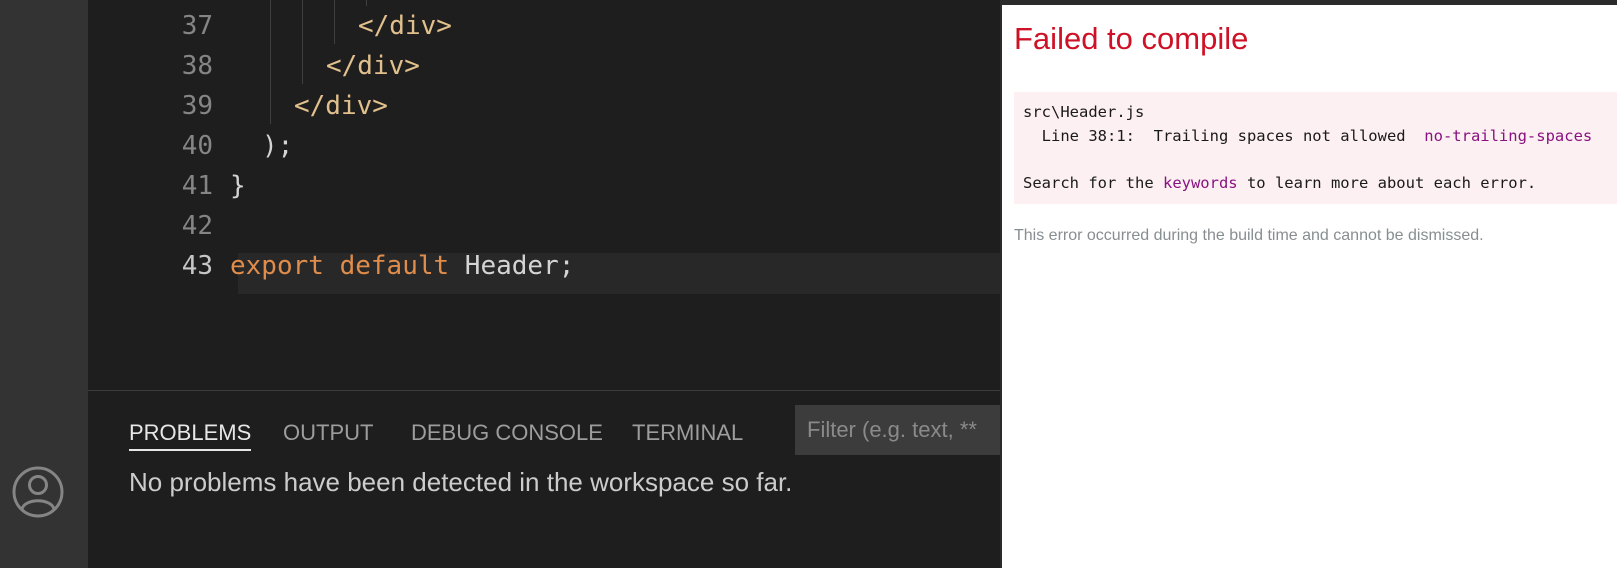  Describe the element at coordinates (328, 433) in the screenshot. I see `tab-output: OUTPUT` at that location.